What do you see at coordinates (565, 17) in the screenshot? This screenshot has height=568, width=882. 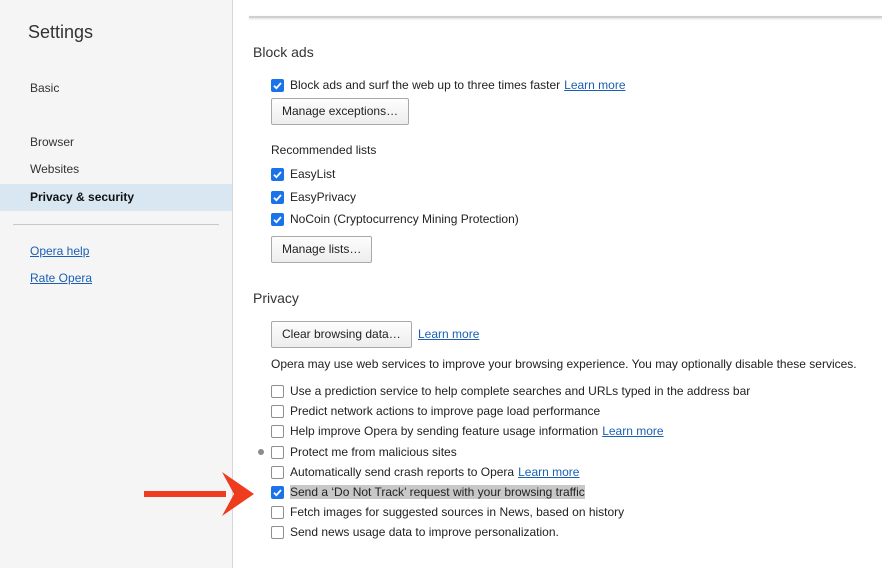 I see `header-shadow` at bounding box center [565, 17].